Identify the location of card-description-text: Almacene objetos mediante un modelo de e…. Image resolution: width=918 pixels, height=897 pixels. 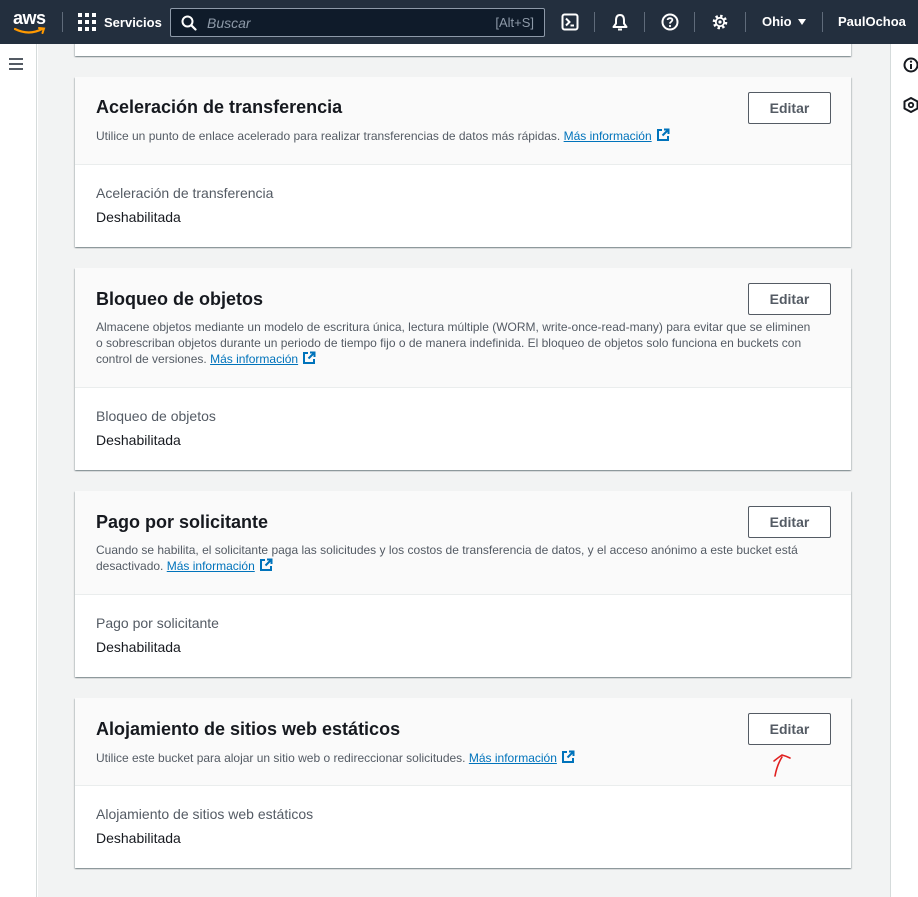
(453, 343).